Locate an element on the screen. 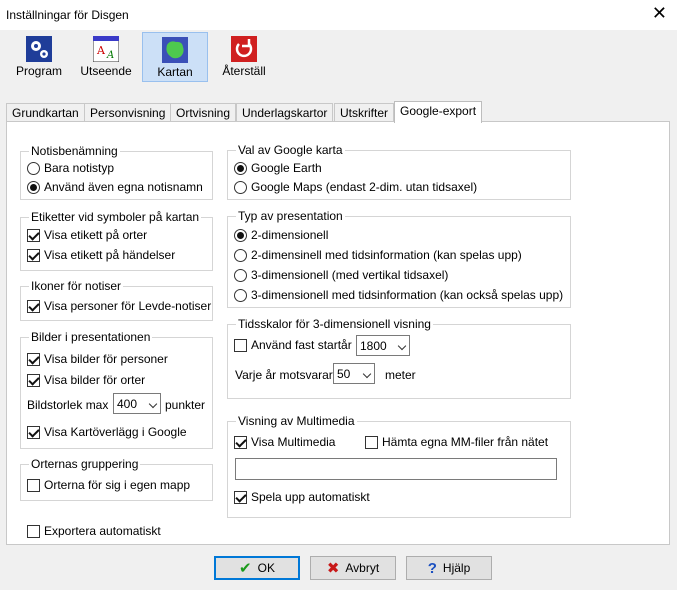 Image resolution: width=677 pixels, height=590 pixels. group-title: Bilder i presentationen is located at coordinates (91, 337).